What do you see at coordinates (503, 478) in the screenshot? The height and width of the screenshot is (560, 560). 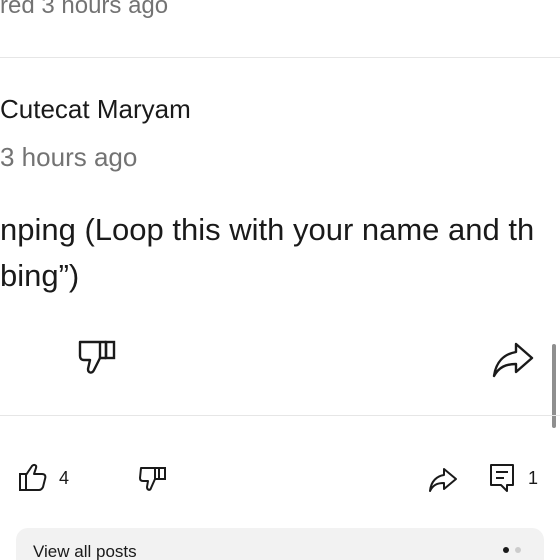 I see `post-comments-icon` at bounding box center [503, 478].